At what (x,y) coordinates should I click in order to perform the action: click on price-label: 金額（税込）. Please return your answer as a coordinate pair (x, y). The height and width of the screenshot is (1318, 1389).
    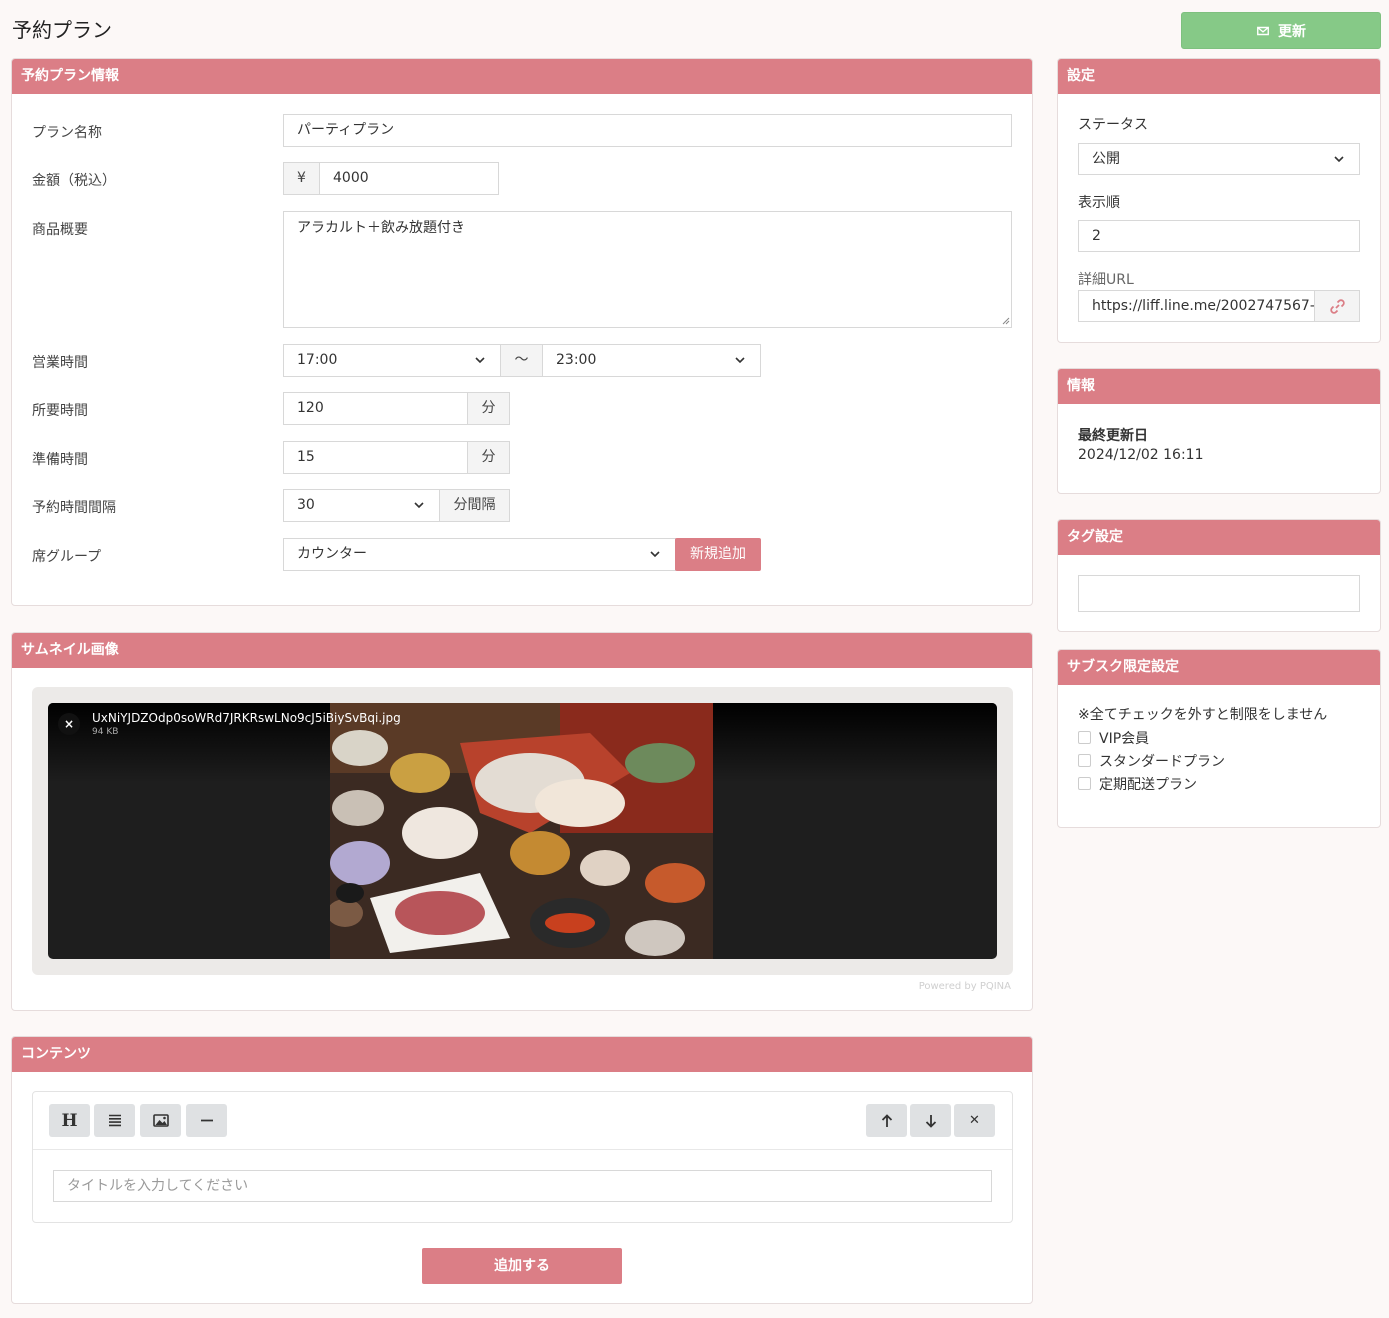
    Looking at the image, I should click on (74, 181).